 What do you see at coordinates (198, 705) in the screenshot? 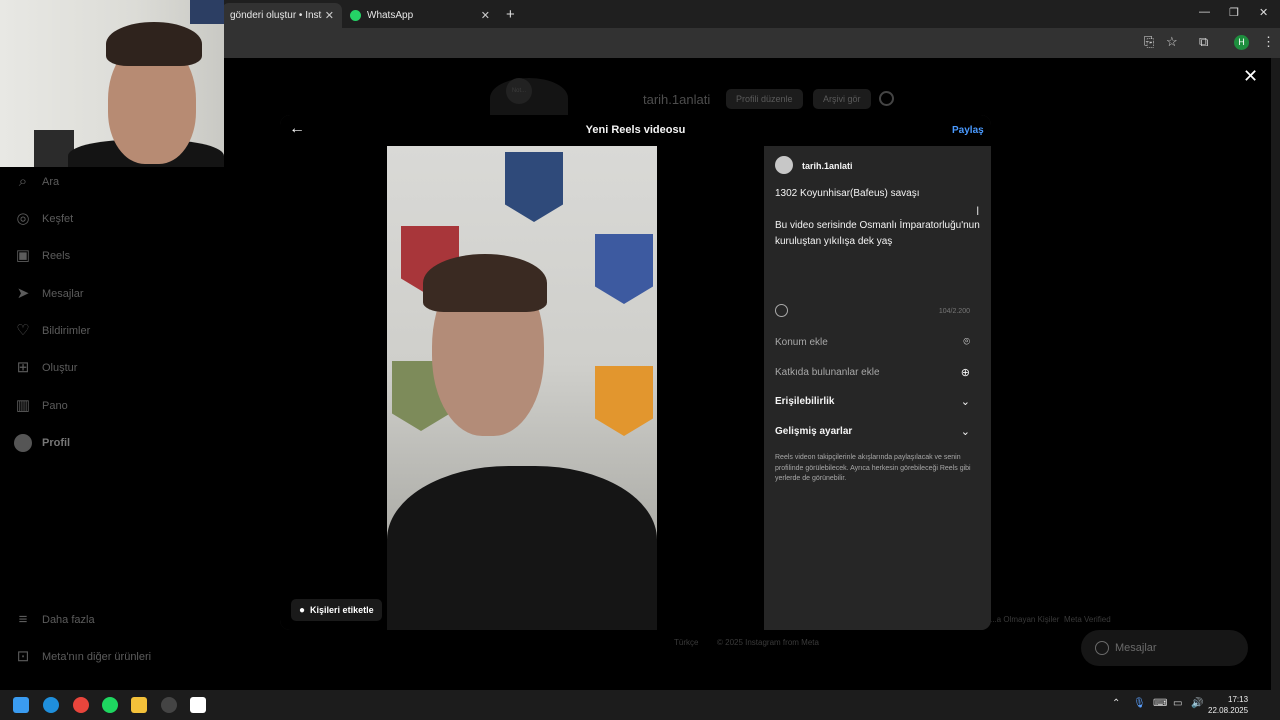
I see `capcut-icon` at bounding box center [198, 705].